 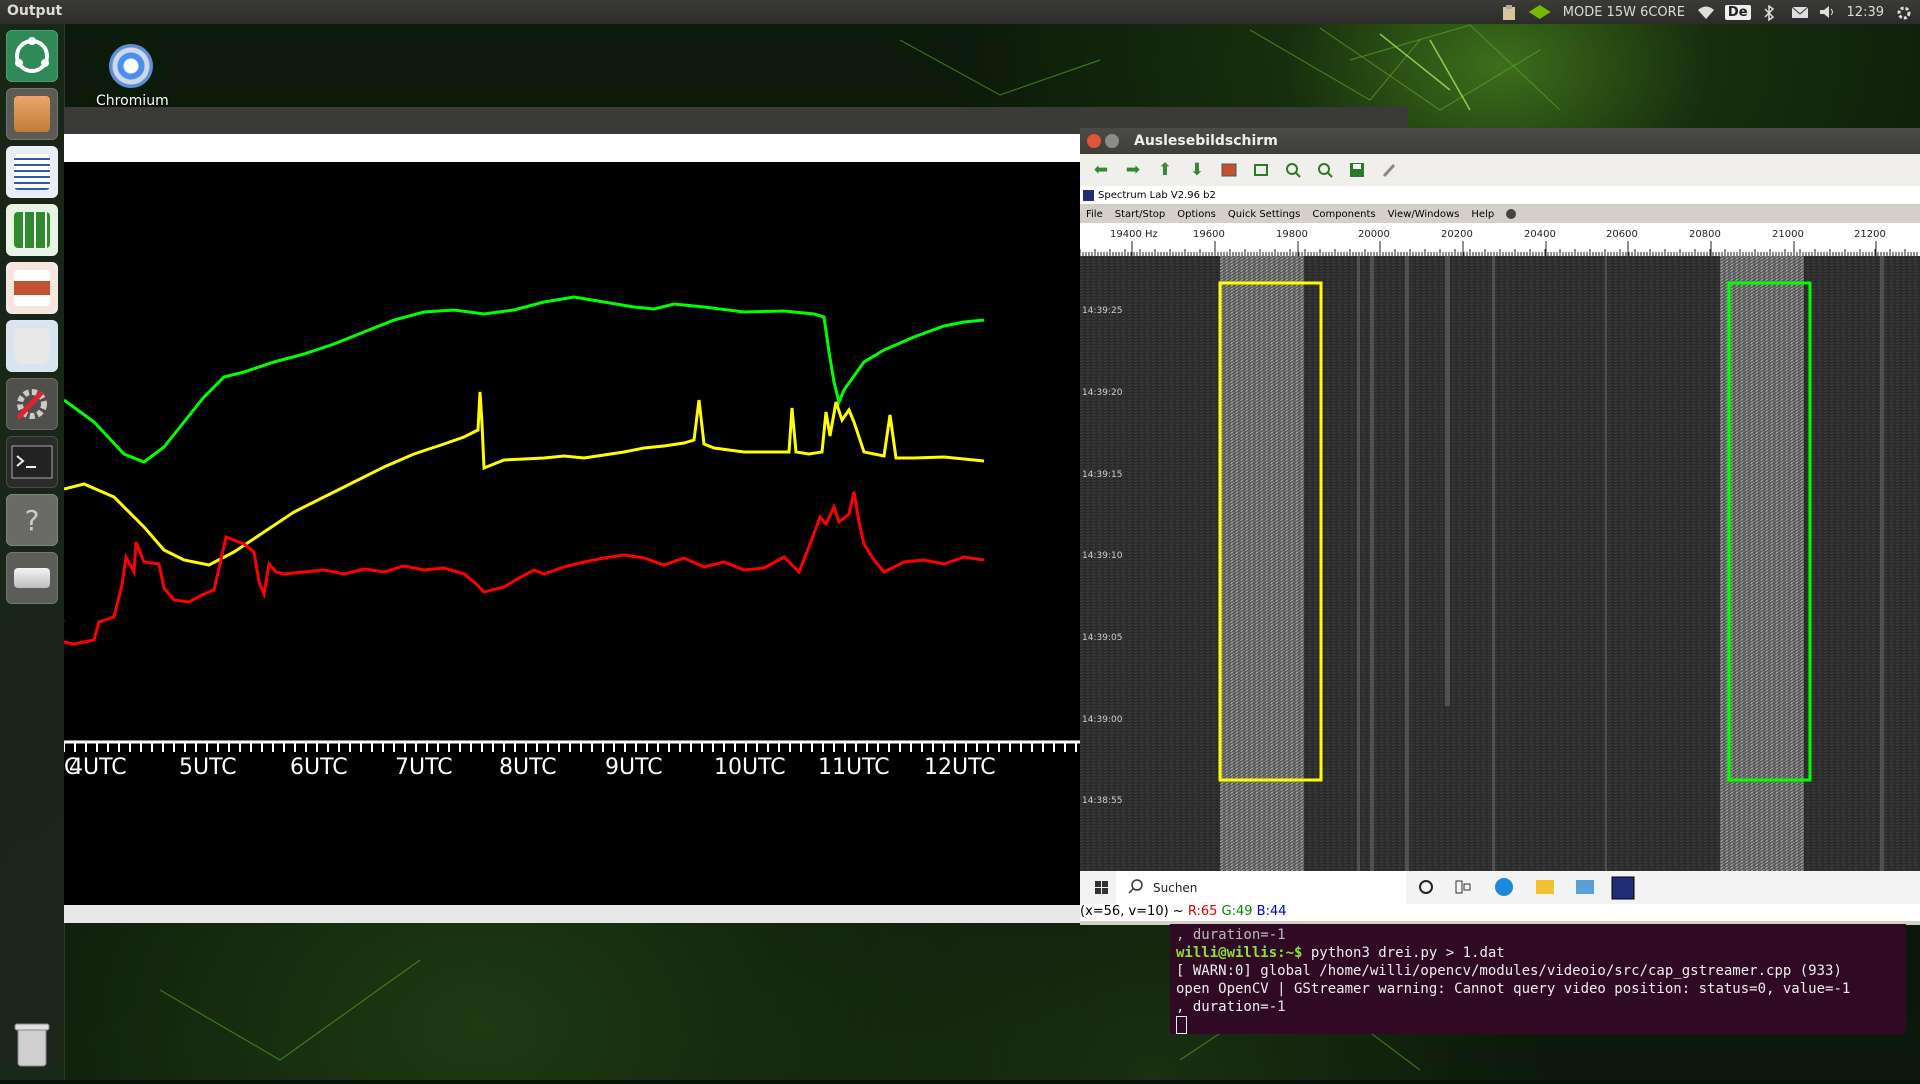 What do you see at coordinates (960, 12) in the screenshot?
I see `top-panel: Output MODE 15W 6CORE De 12:39` at bounding box center [960, 12].